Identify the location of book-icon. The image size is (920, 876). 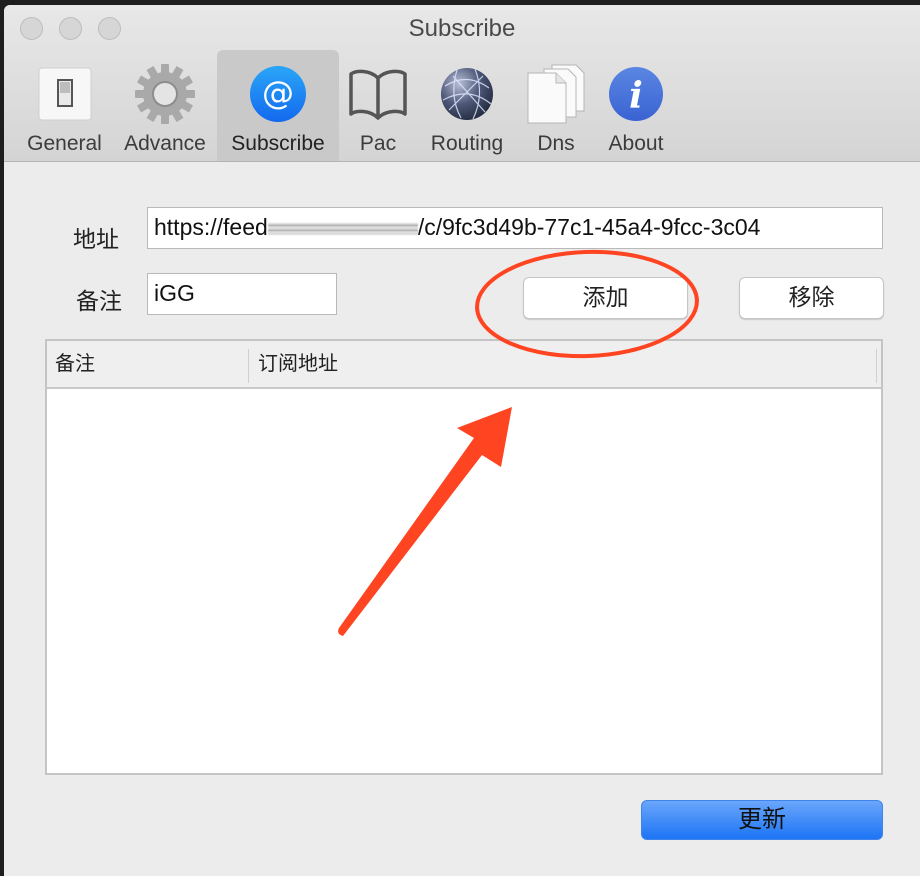
(378, 94).